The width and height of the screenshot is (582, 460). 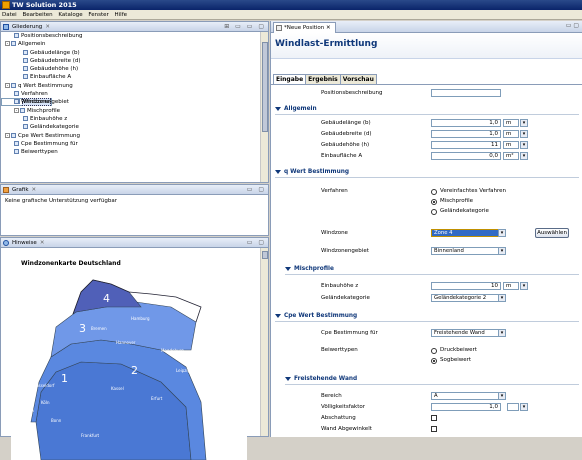 I want to click on outline-title: Gliederung, so click(x=27, y=27).